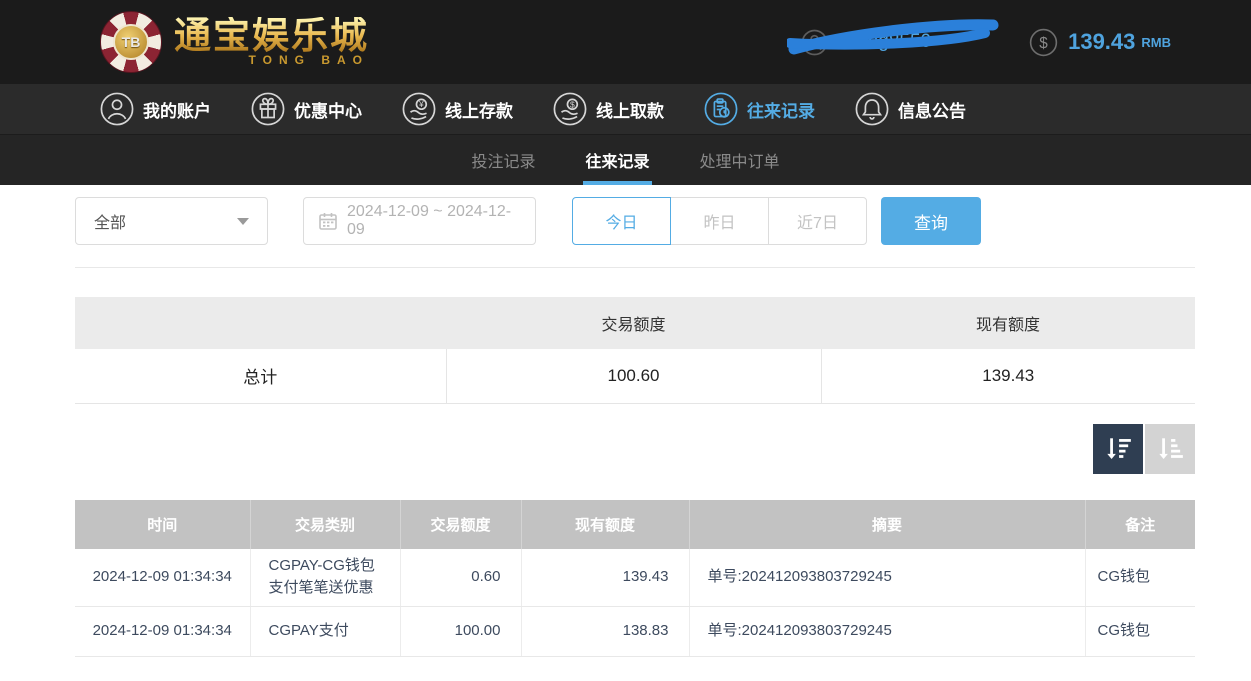 The width and height of the screenshot is (1251, 681). What do you see at coordinates (171, 221) in the screenshot?
I see `transaction-type-select: 全部` at bounding box center [171, 221].